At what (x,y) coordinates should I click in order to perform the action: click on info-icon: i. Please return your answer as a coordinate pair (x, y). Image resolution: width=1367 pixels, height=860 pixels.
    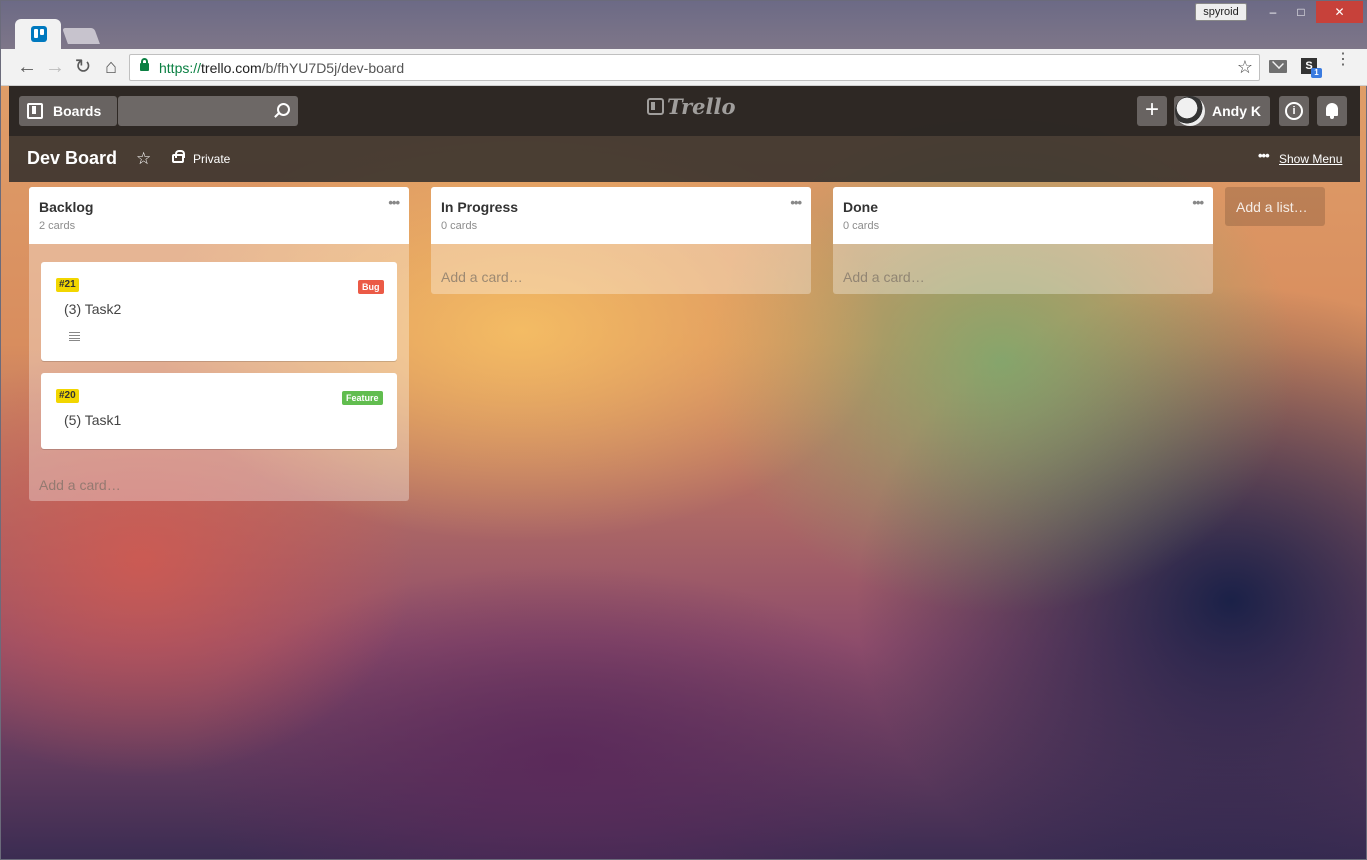
    Looking at the image, I should click on (1294, 111).